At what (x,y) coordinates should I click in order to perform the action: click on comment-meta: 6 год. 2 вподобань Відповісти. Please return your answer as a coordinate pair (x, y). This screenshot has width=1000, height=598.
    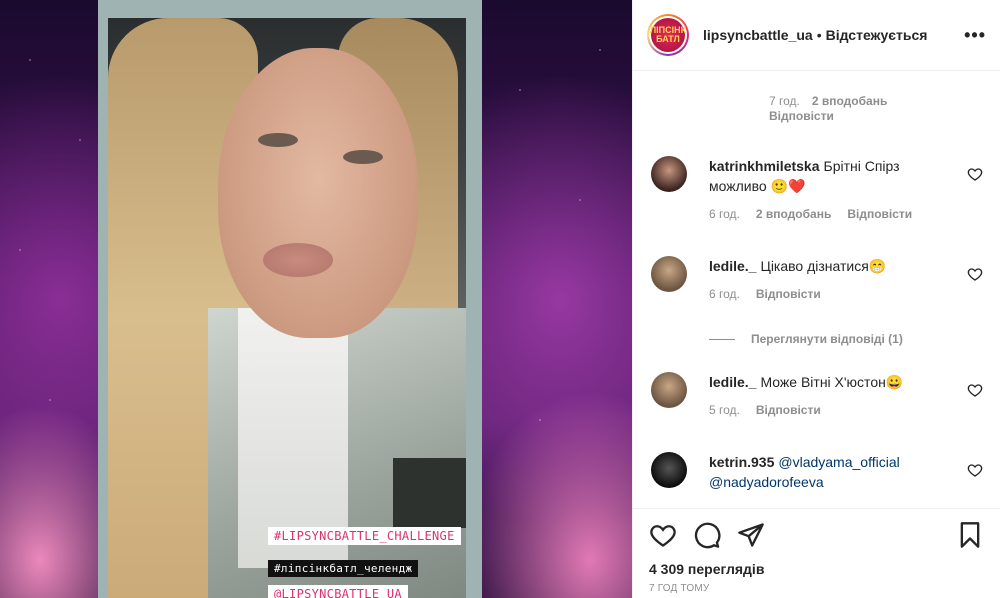
    Looking at the image, I should click on (834, 214).